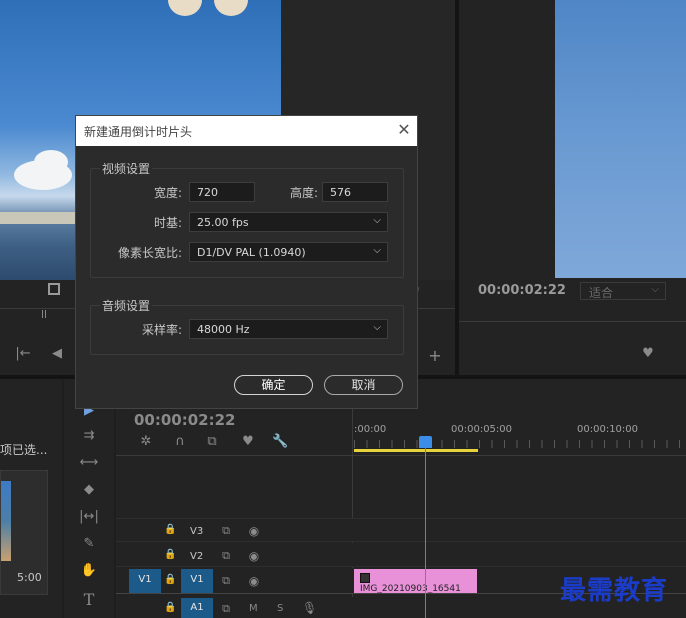  Describe the element at coordinates (401, 455) in the screenshot. I see `timeline-header-divider` at that location.